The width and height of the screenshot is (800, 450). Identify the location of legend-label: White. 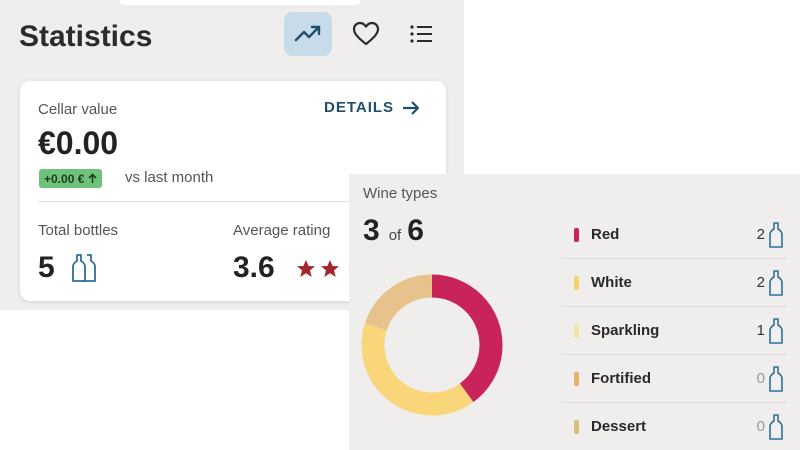
(611, 282).